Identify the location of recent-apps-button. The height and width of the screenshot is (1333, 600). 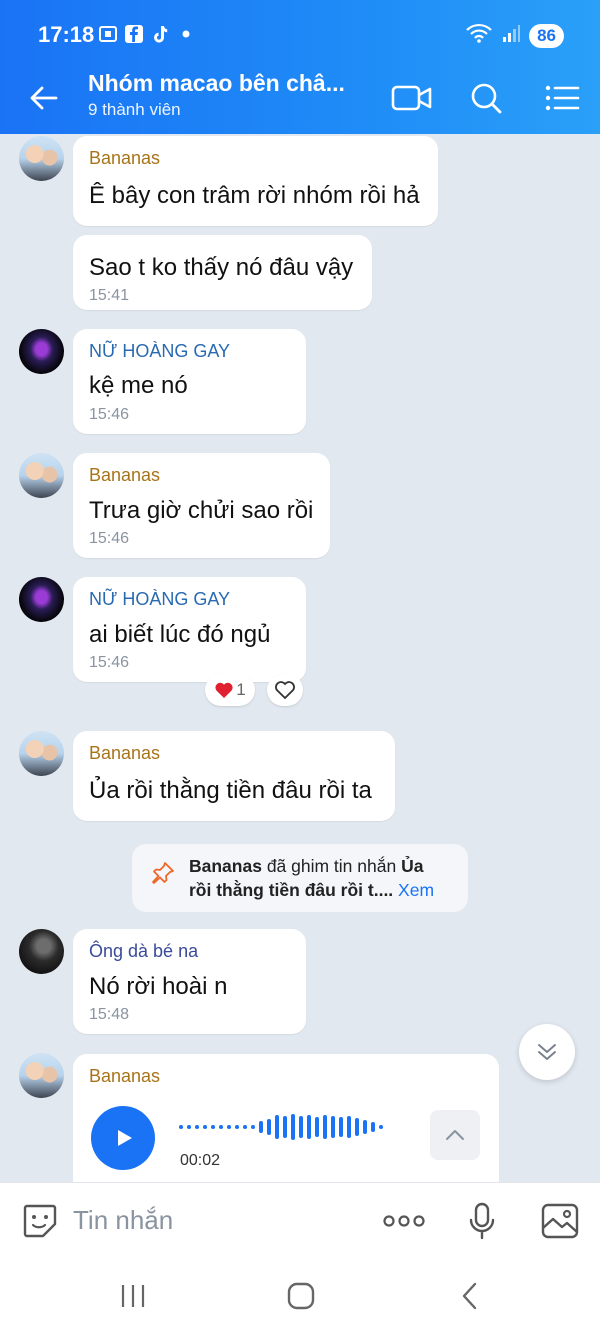
(133, 1296).